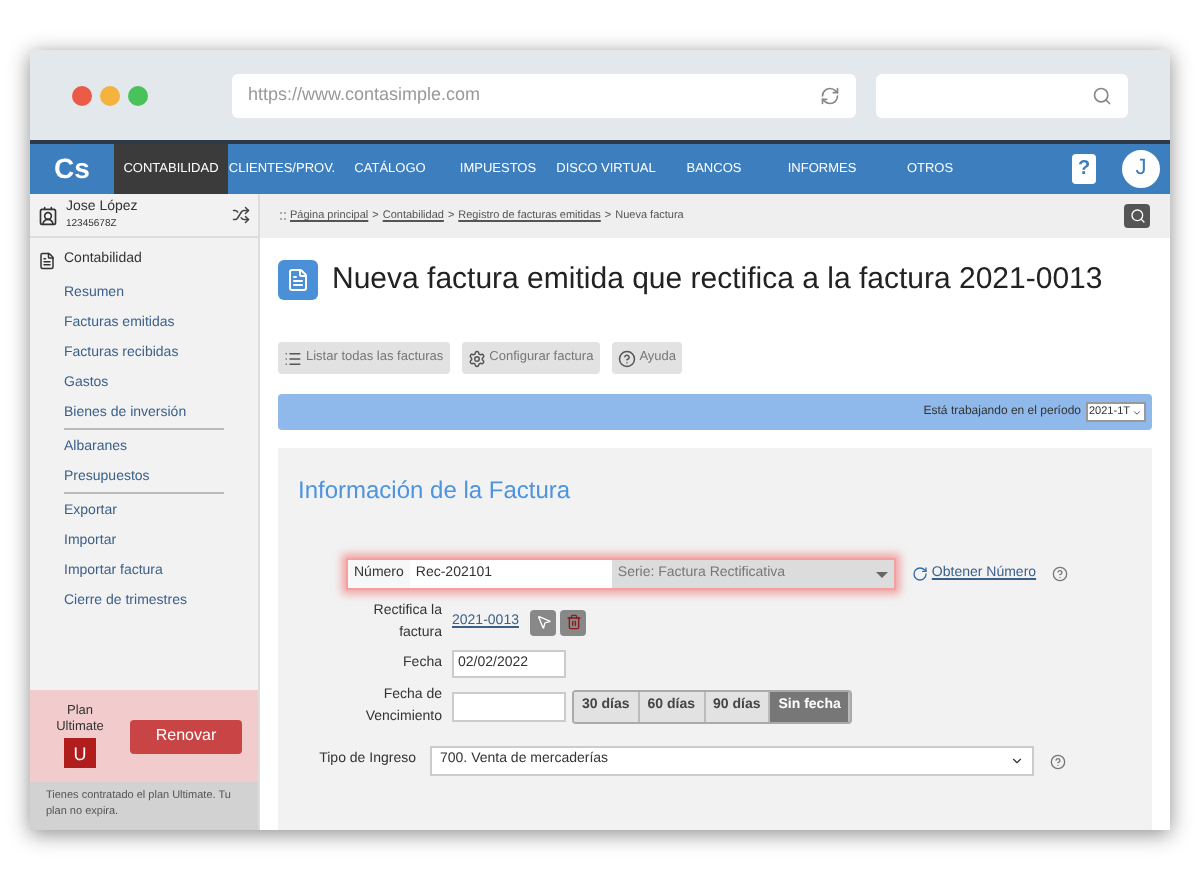 This screenshot has width=1200, height=884. What do you see at coordinates (80, 753) in the screenshot?
I see `plan-badge: U` at bounding box center [80, 753].